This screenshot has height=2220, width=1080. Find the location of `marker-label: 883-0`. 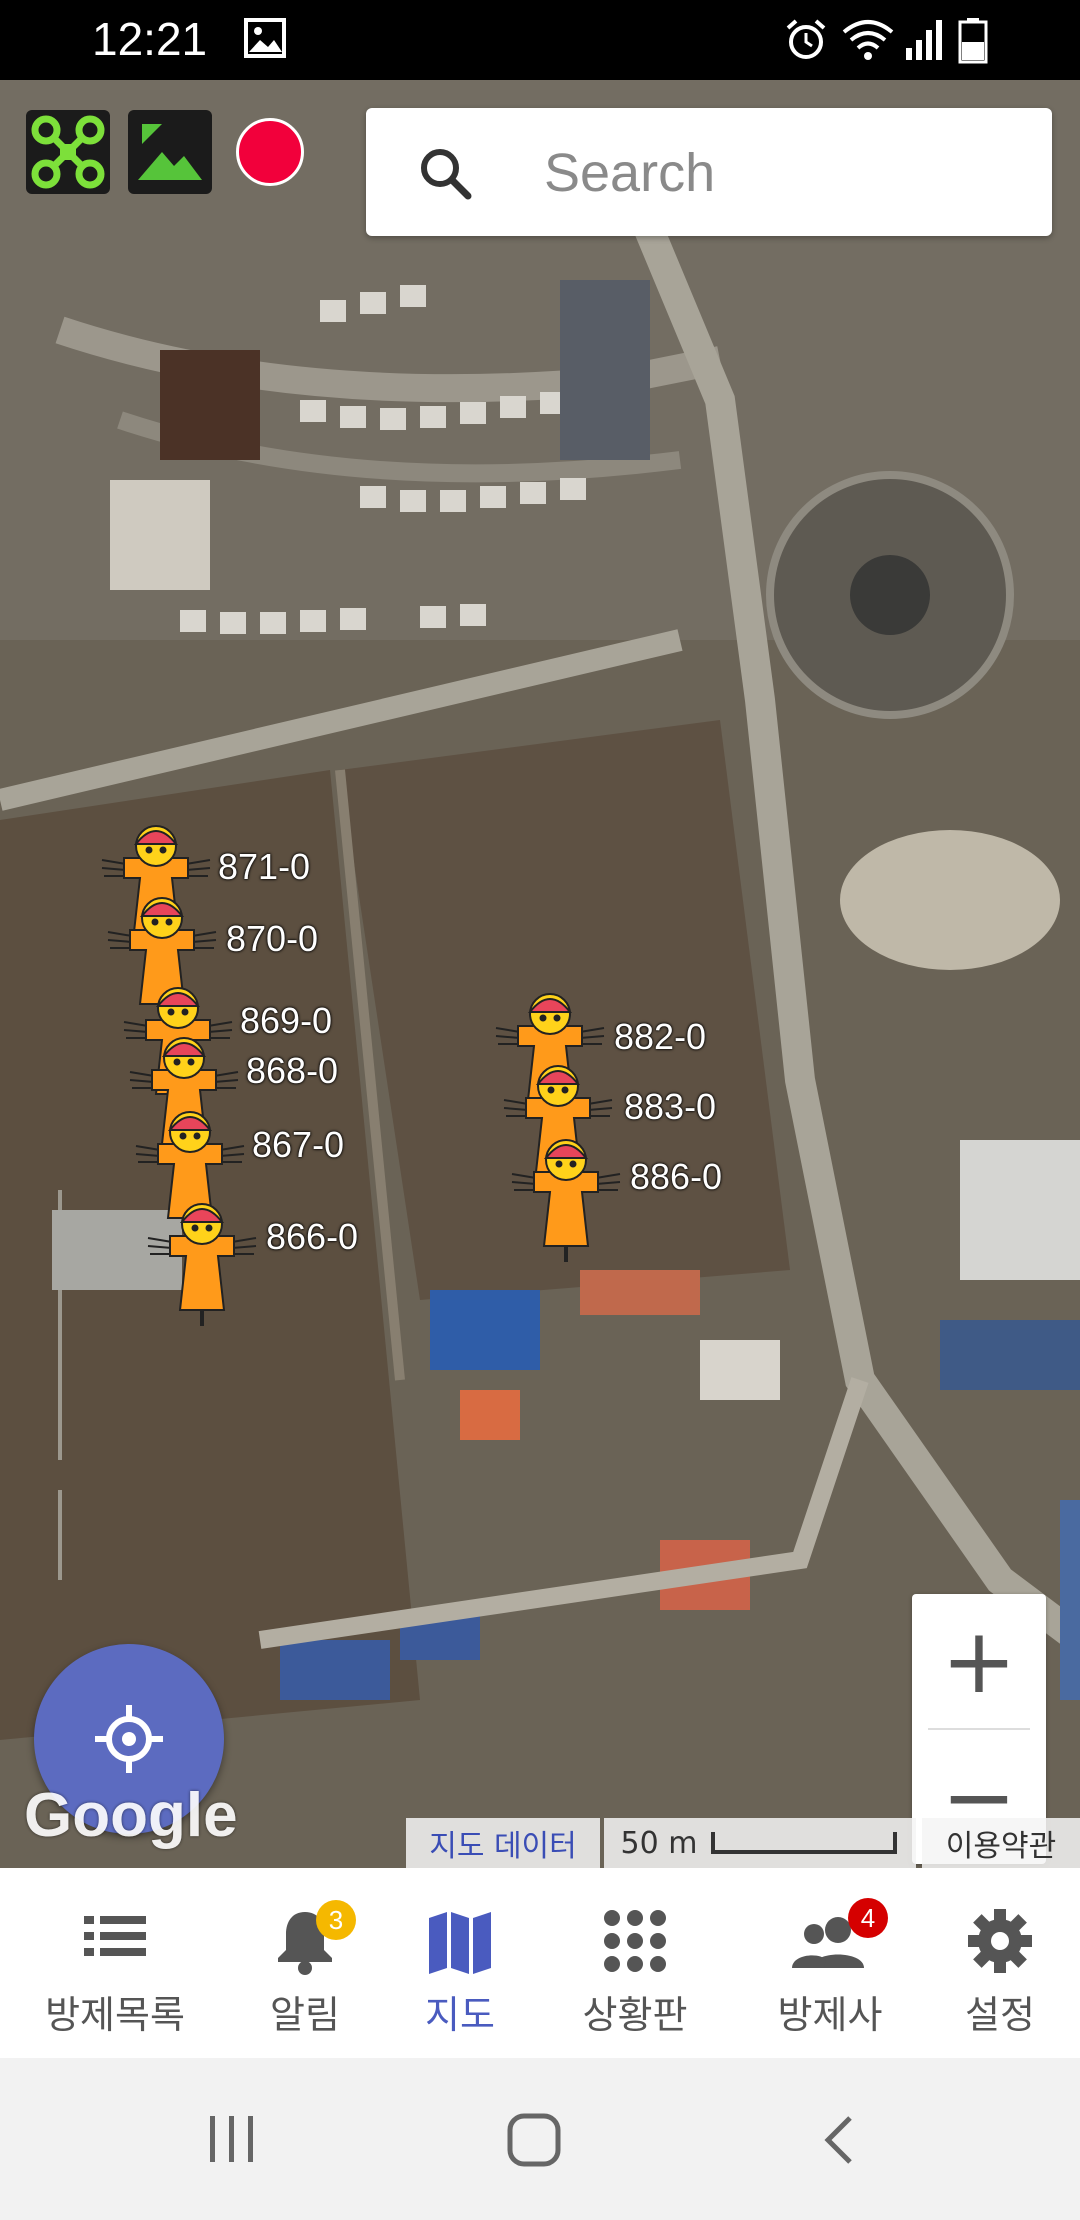

marker-label: 883-0 is located at coordinates (670, 1106).